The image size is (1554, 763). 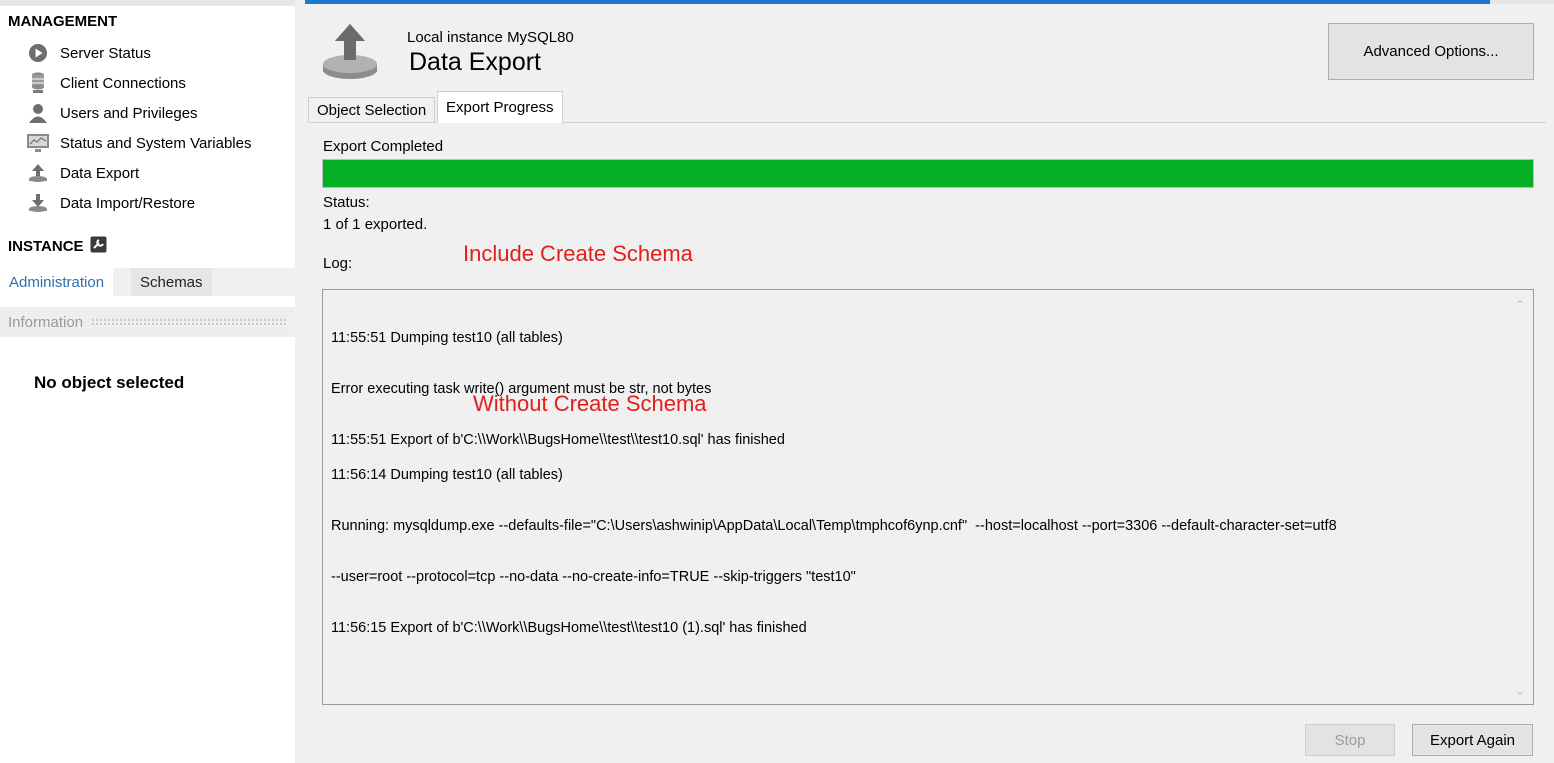 I want to click on nav-item-users-privileges: Users and Privileges, so click(x=112, y=113).